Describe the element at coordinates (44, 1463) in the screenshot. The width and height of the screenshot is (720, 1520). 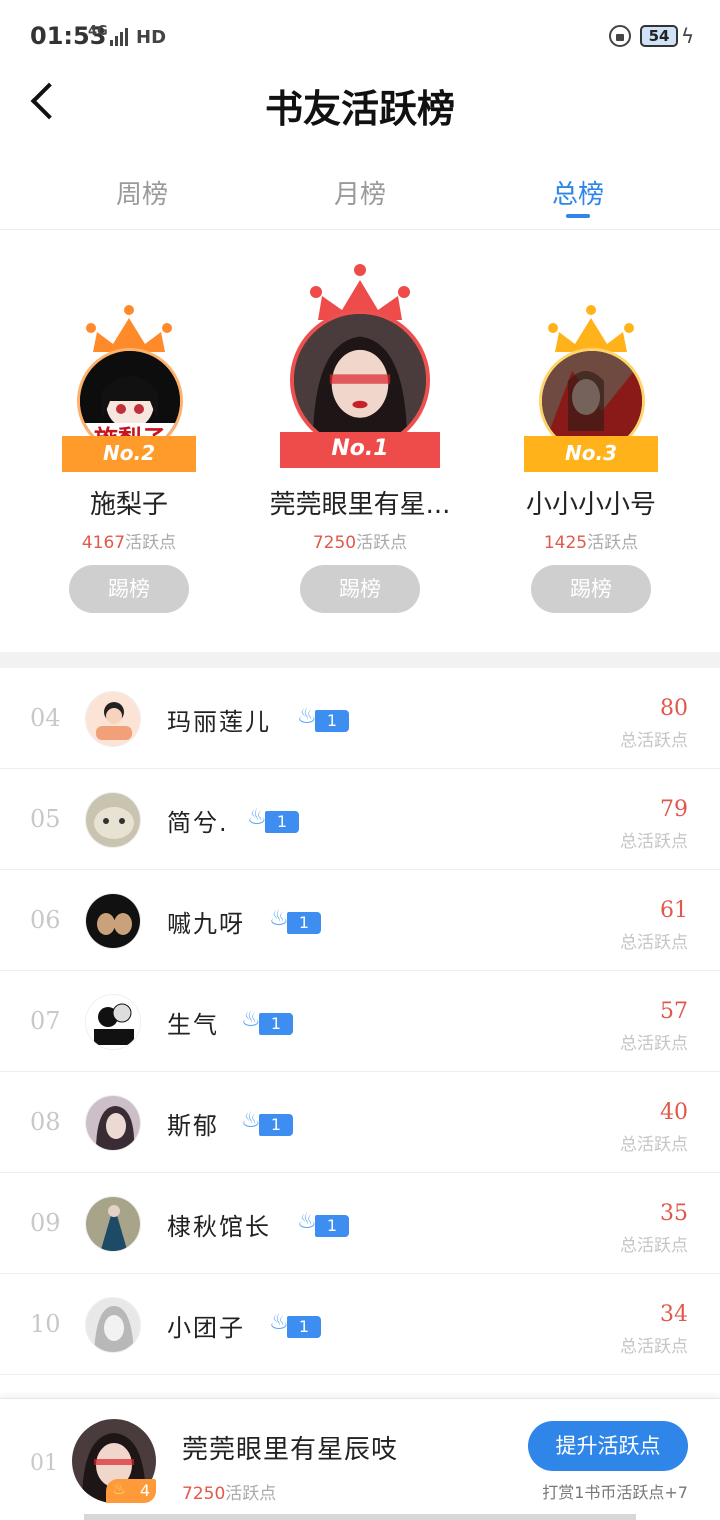
I see `my-rank-number: 01` at that location.